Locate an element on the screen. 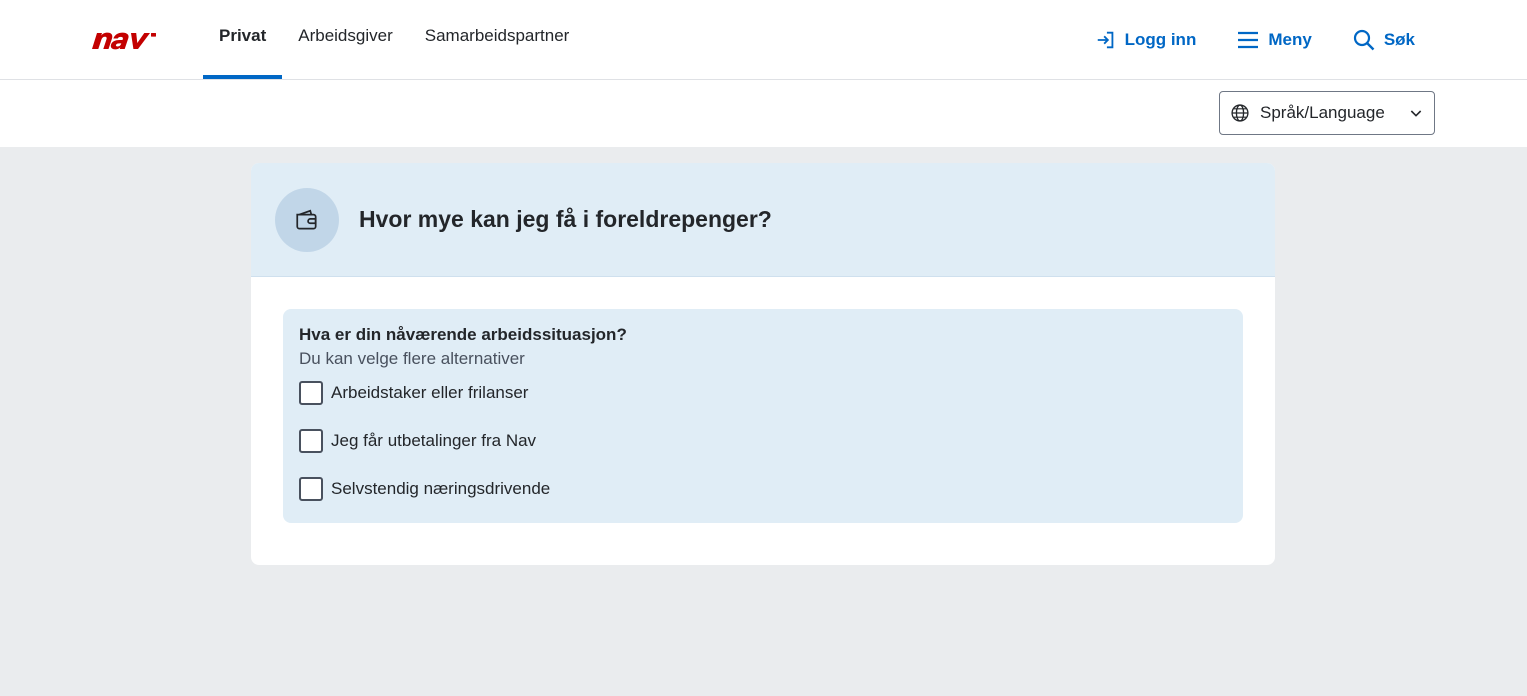 This screenshot has width=1527, height=696. language-label: Språk/Language is located at coordinates (1322, 112).